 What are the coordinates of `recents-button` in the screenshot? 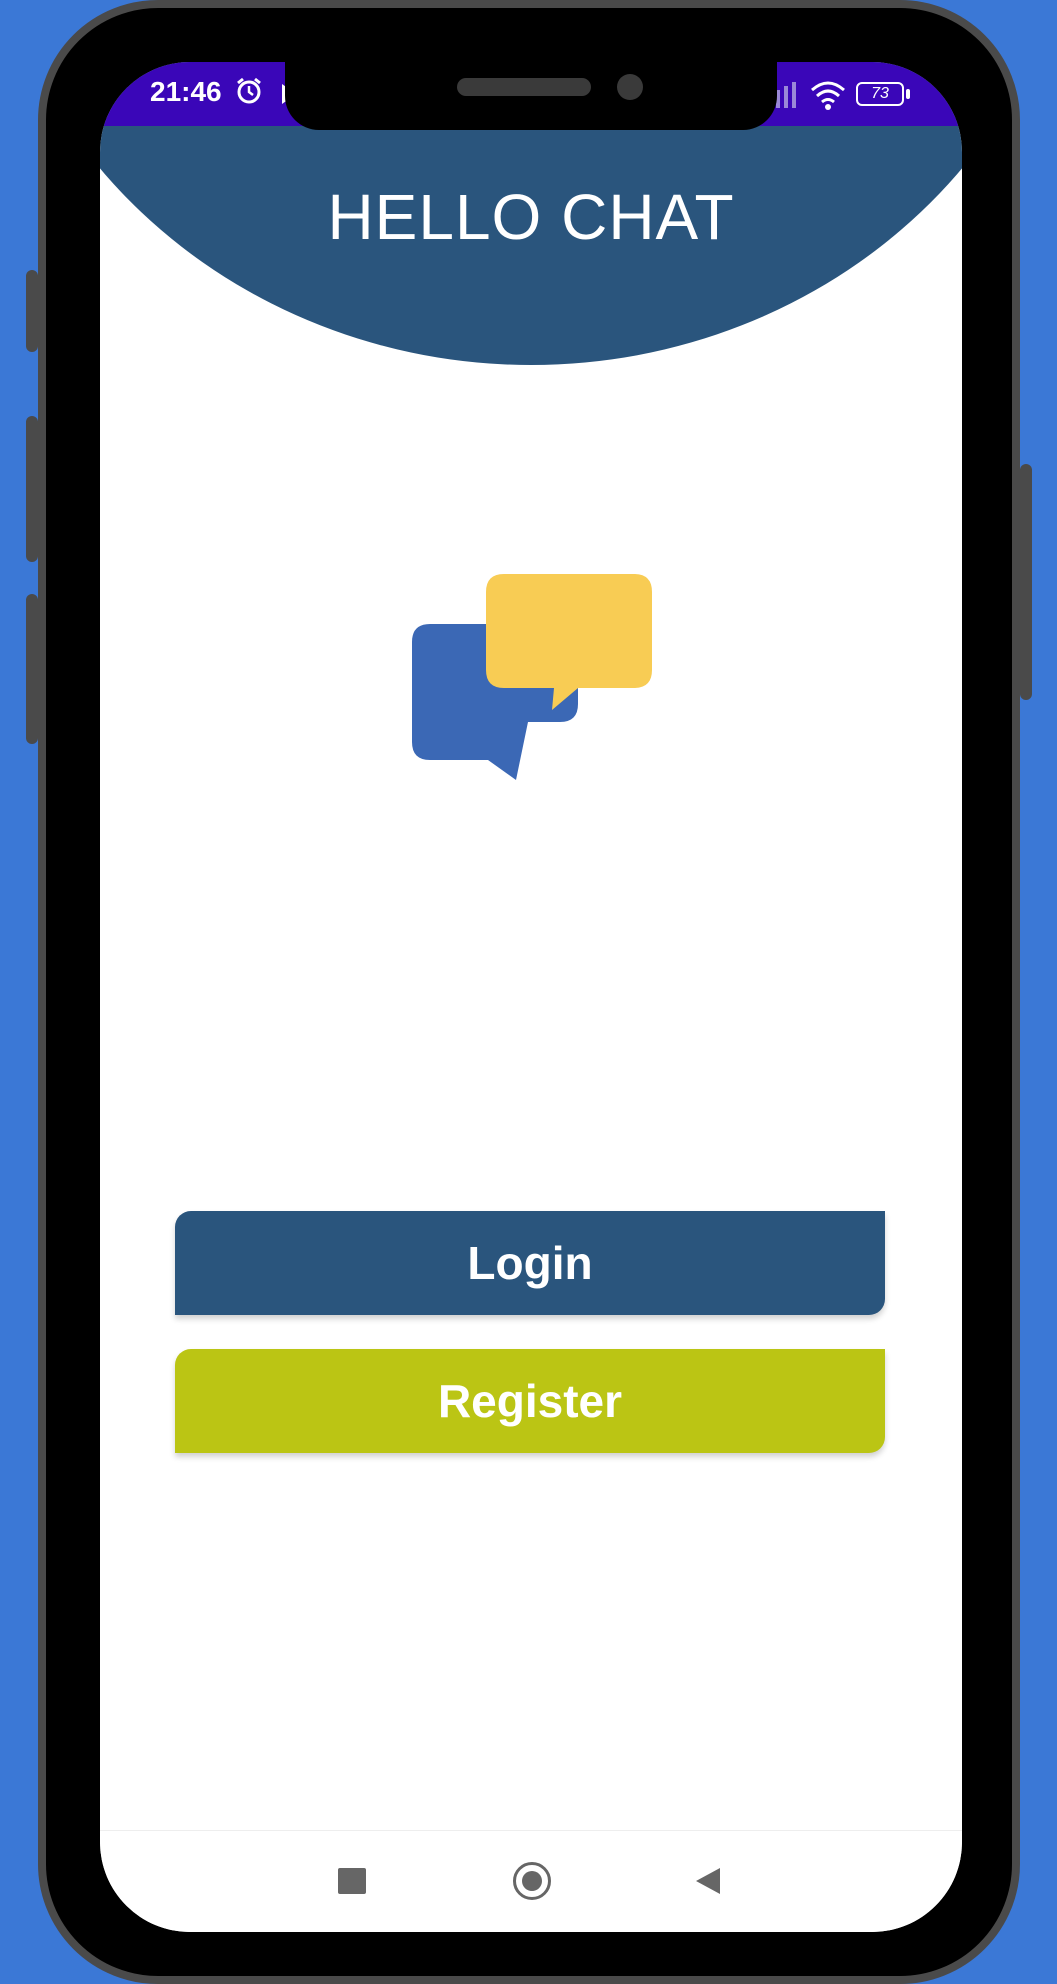 It's located at (352, 1881).